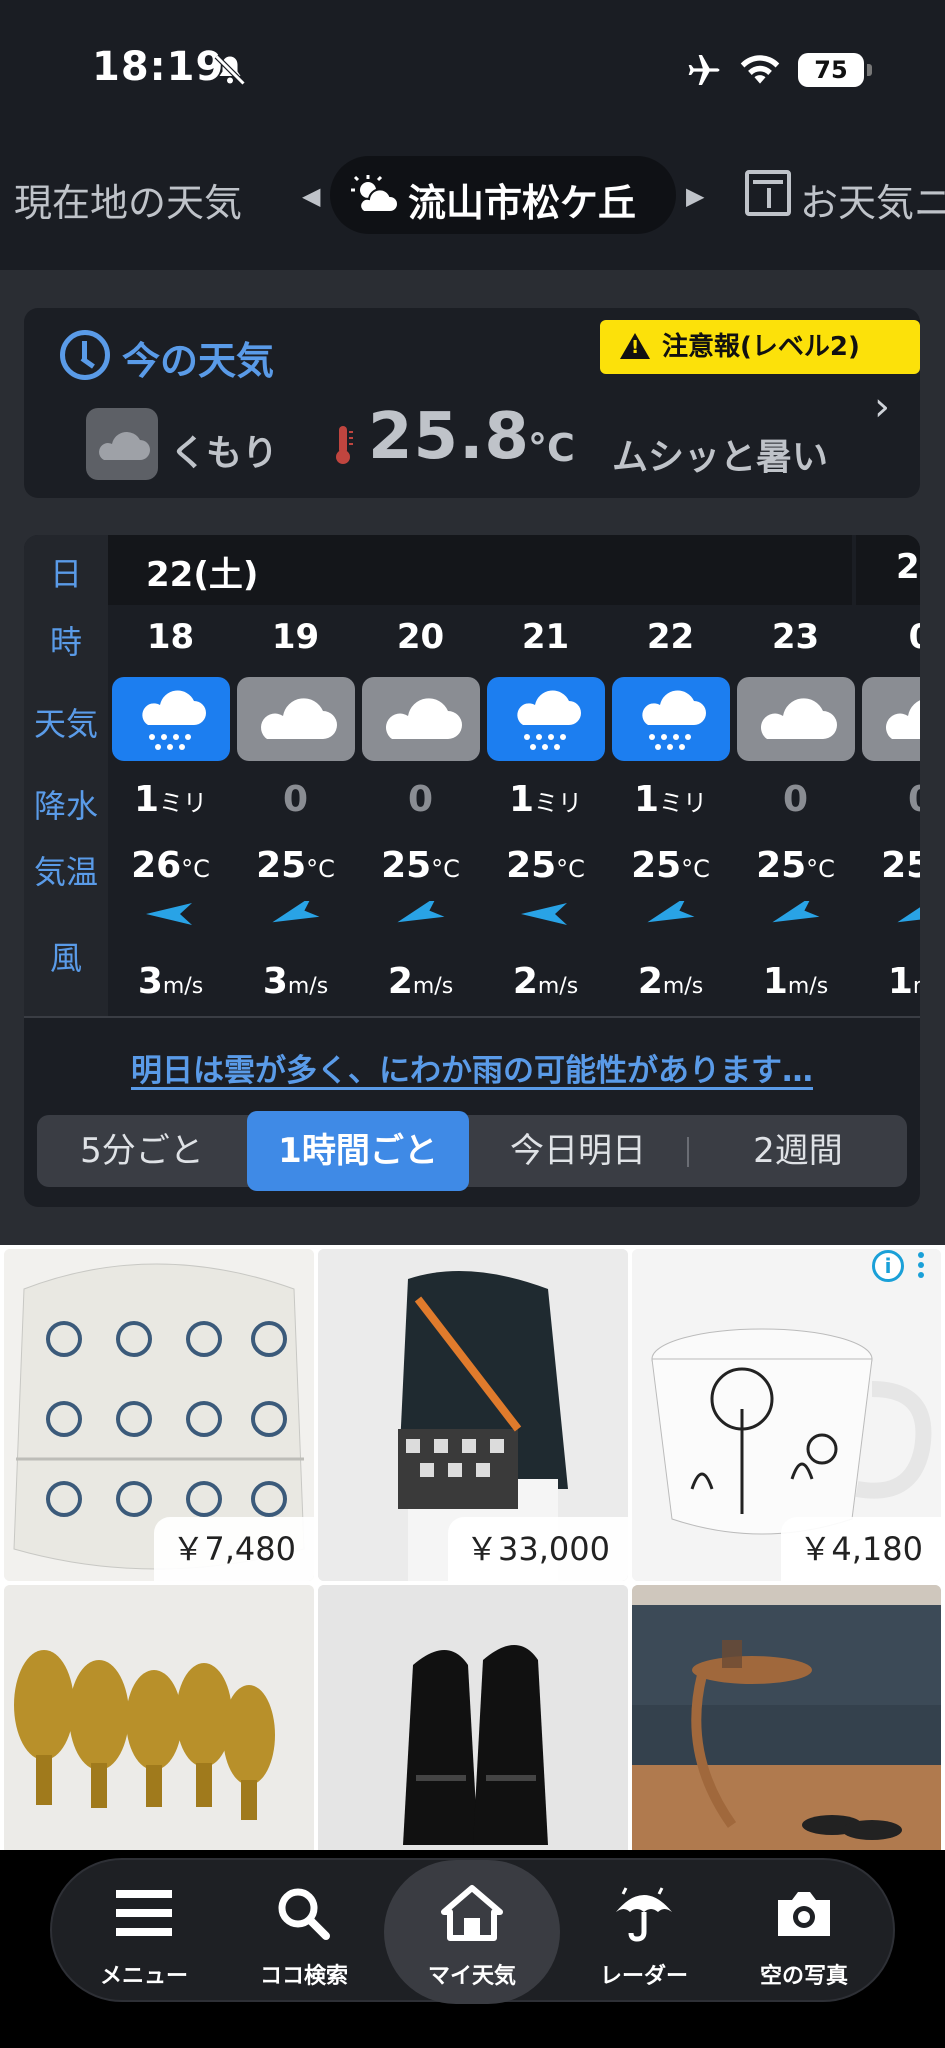 This screenshot has width=945, height=2048. I want to click on wind-speed-value: 3m/s, so click(295, 981).